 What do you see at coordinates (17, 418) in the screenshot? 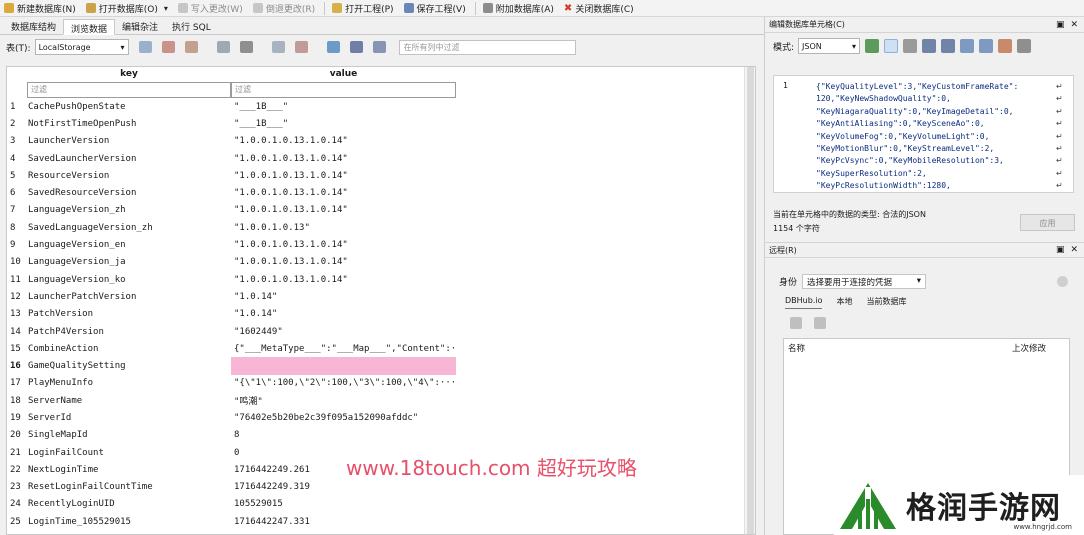
I see `row-number: 19` at bounding box center [17, 418].